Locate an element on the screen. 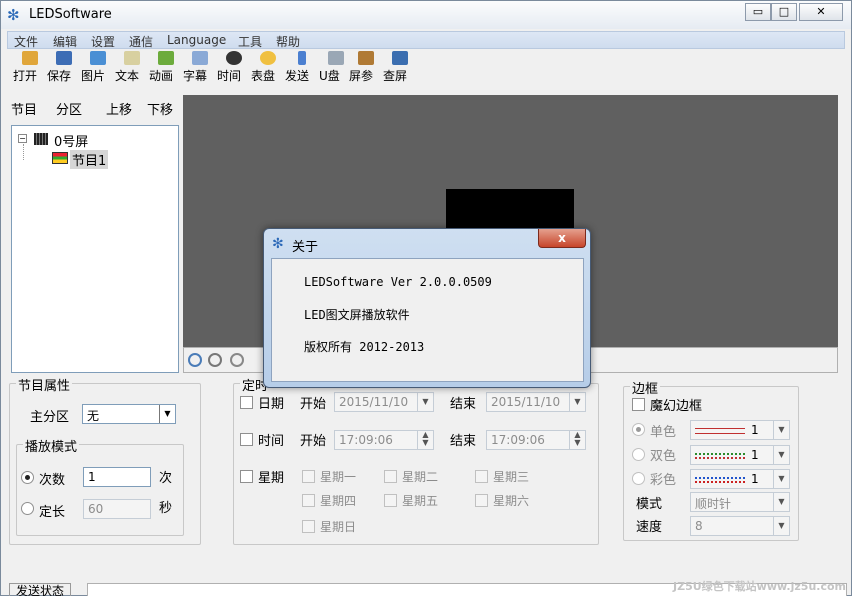 This screenshot has height=596, width=852. program-properties-title: 节目属性 is located at coordinates (44, 384).